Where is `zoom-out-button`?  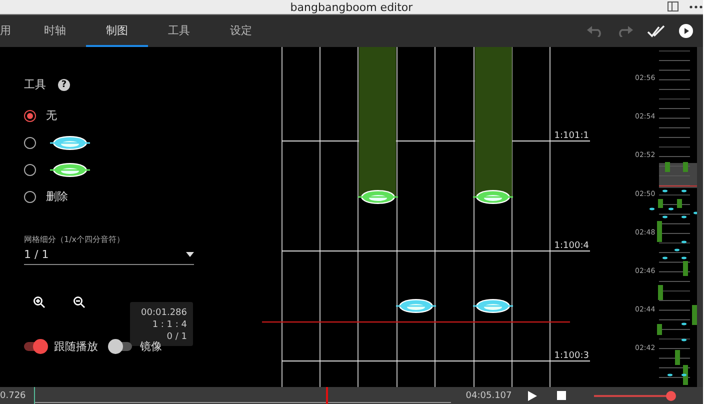
zoom-out-button is located at coordinates (79, 302).